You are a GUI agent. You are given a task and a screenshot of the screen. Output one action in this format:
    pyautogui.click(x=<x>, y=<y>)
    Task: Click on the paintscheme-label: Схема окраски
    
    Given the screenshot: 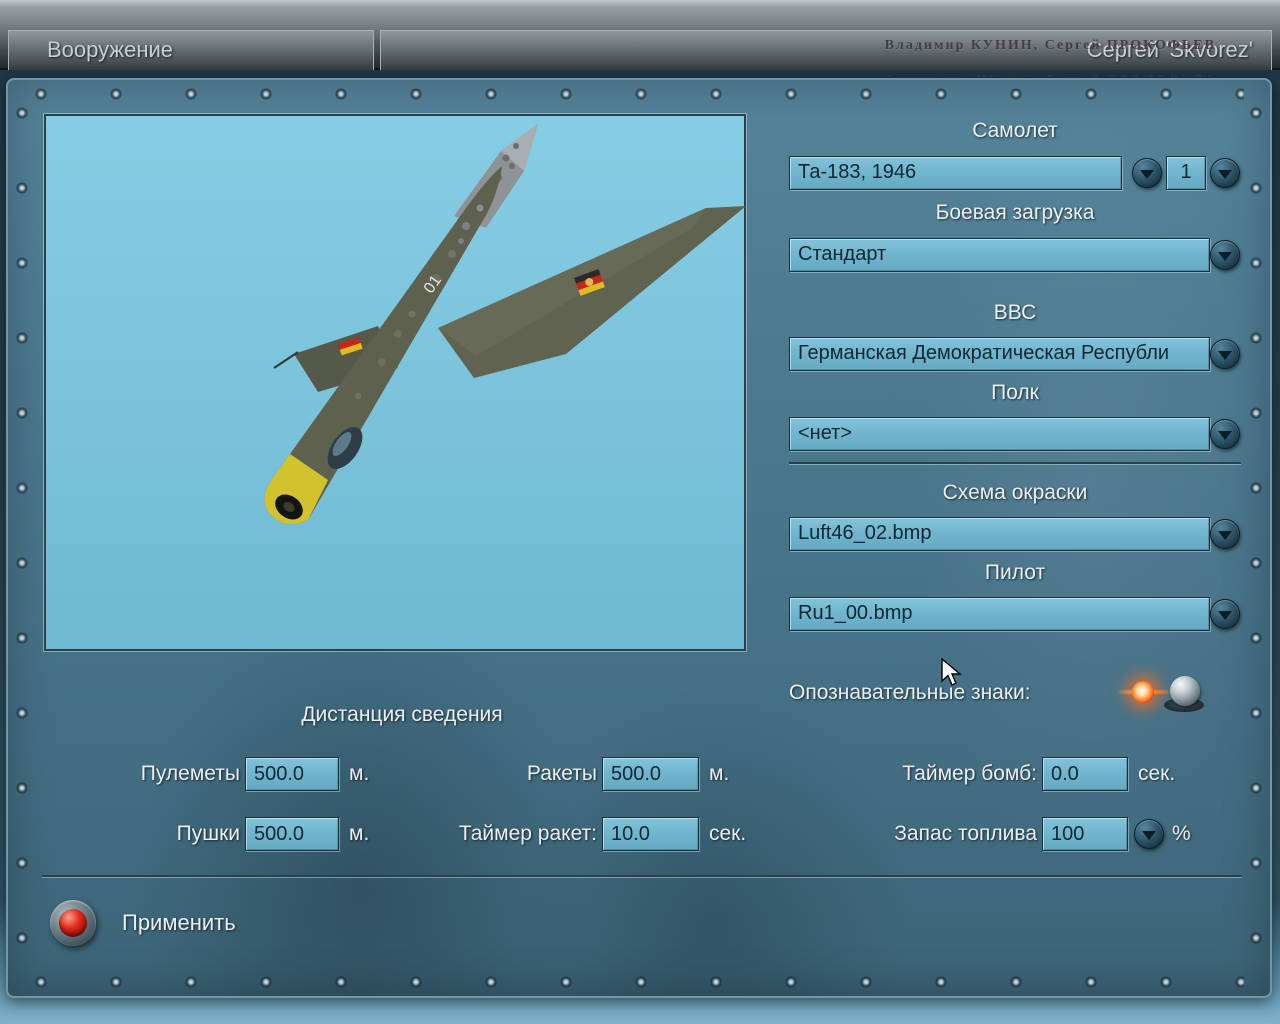 What is the action you would take?
    pyautogui.click(x=1015, y=492)
    